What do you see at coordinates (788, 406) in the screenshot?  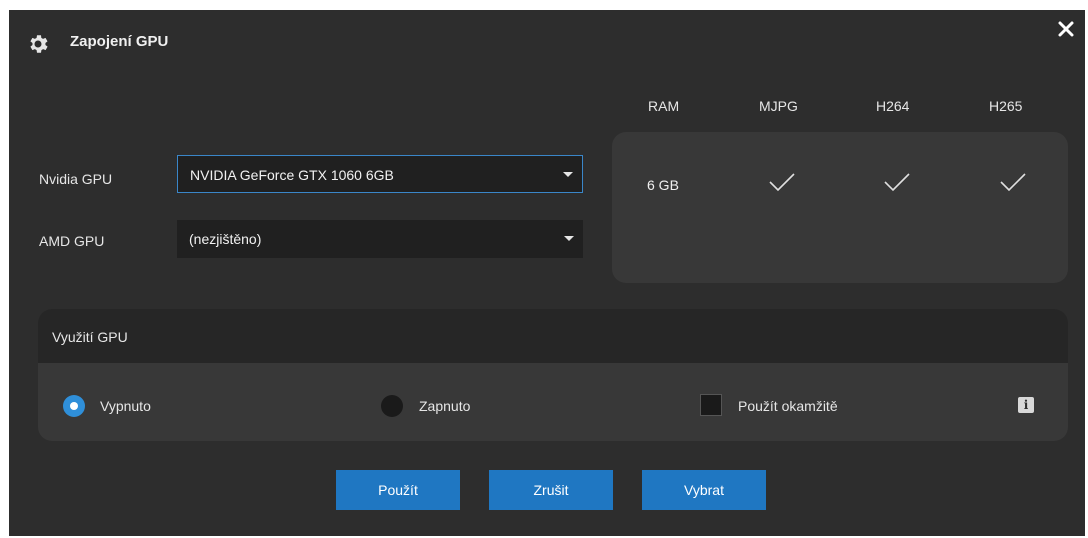 I see `apply-now-label: Použít okamžitě` at bounding box center [788, 406].